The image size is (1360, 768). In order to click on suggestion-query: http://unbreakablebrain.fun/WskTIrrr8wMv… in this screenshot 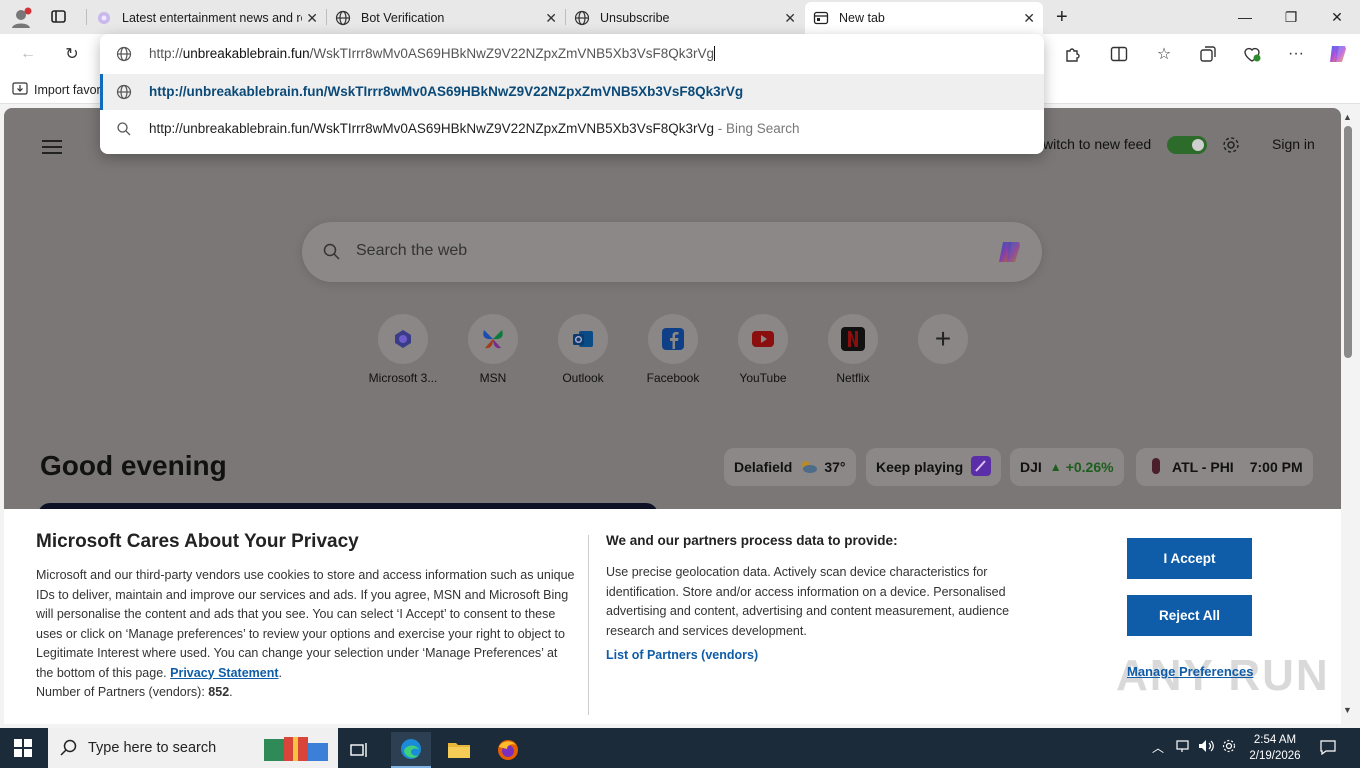, I will do `click(431, 128)`.